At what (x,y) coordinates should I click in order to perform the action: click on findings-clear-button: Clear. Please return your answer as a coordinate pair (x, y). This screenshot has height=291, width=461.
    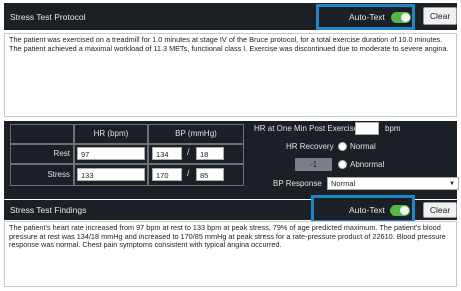
    Looking at the image, I should click on (440, 210).